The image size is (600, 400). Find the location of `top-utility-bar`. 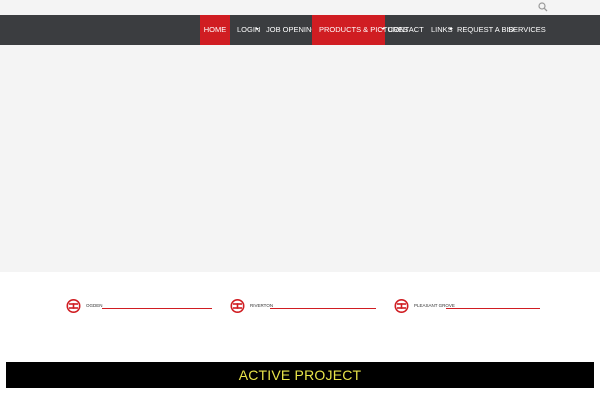

top-utility-bar is located at coordinates (300, 7).